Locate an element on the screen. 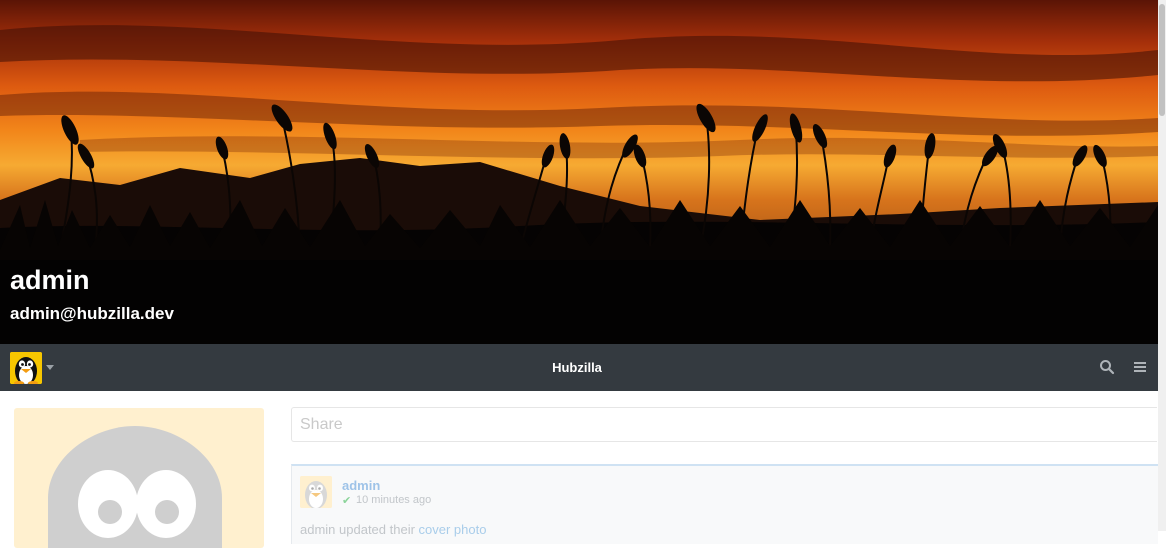 Image resolution: width=1166 pixels, height=548 pixels. top-navbar: Hubzilla is located at coordinates (579, 367).